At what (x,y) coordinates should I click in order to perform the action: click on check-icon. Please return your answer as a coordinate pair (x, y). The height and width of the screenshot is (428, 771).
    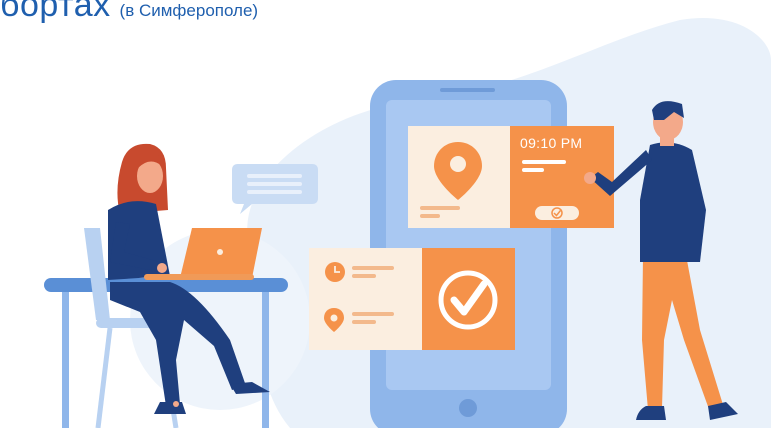
    Looking at the image, I should click on (557, 213).